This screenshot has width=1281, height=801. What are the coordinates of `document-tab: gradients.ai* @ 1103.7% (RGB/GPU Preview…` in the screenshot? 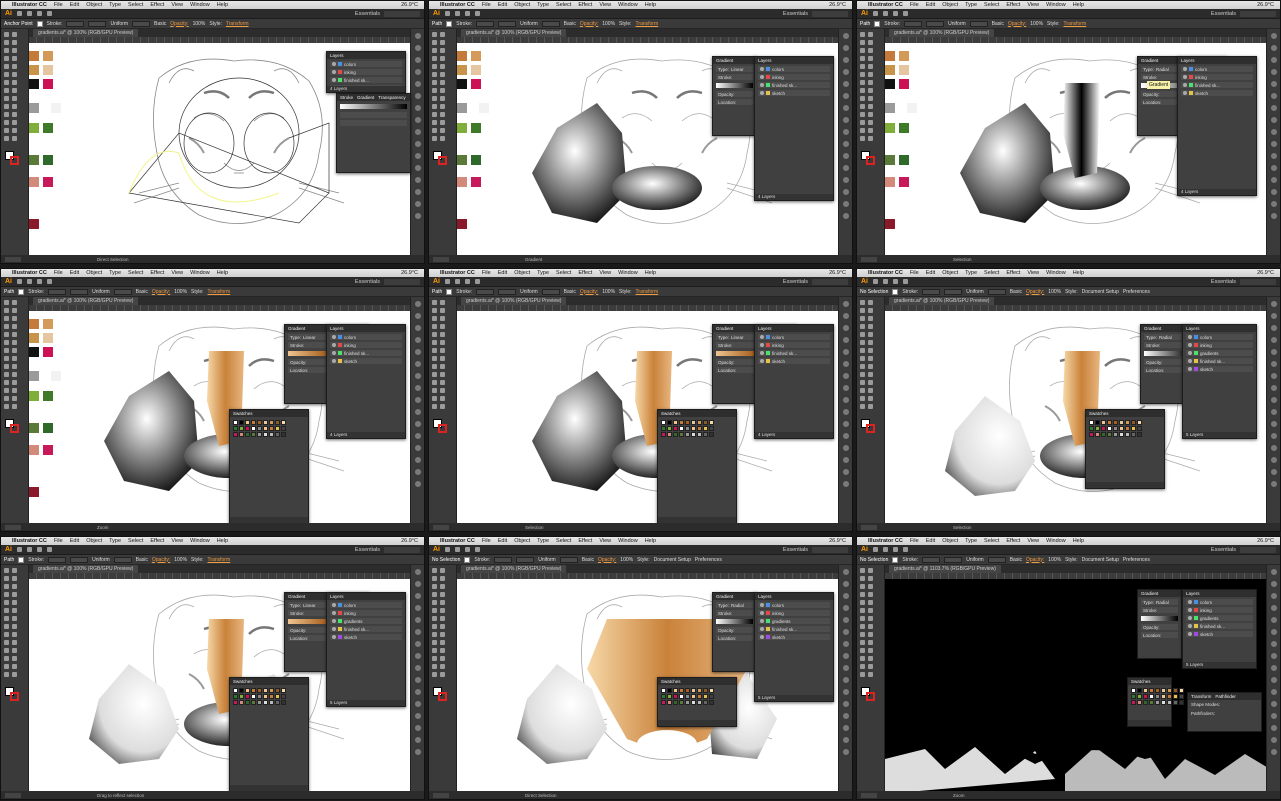 It's located at (945, 569).